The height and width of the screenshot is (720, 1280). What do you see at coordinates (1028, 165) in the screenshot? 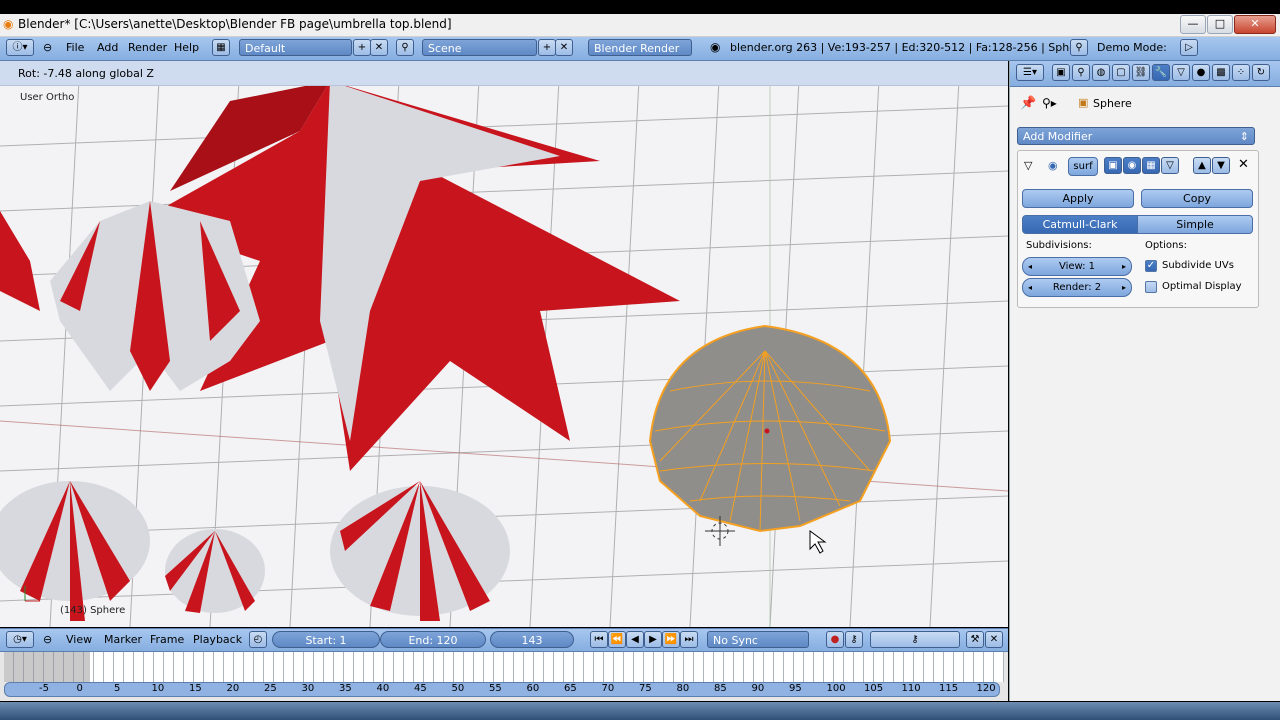
I see `collapse-modifier-icon: ▽` at bounding box center [1028, 165].